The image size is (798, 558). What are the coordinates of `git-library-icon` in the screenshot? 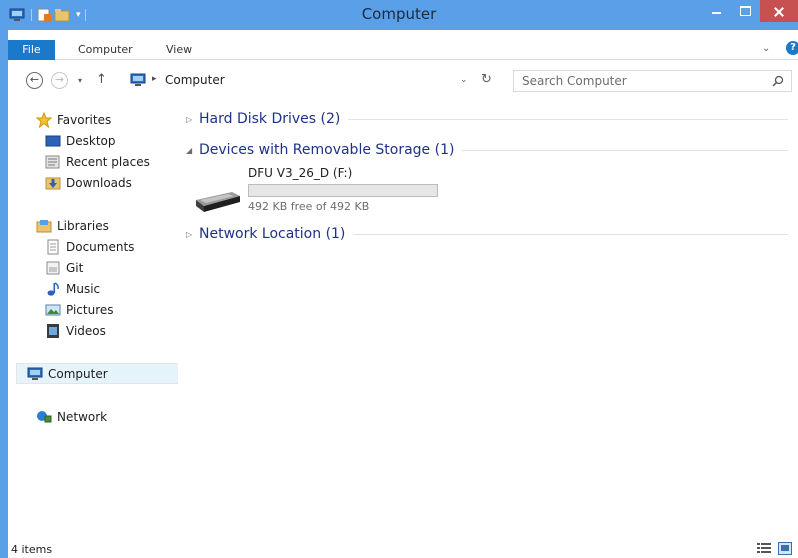 It's located at (53, 267).